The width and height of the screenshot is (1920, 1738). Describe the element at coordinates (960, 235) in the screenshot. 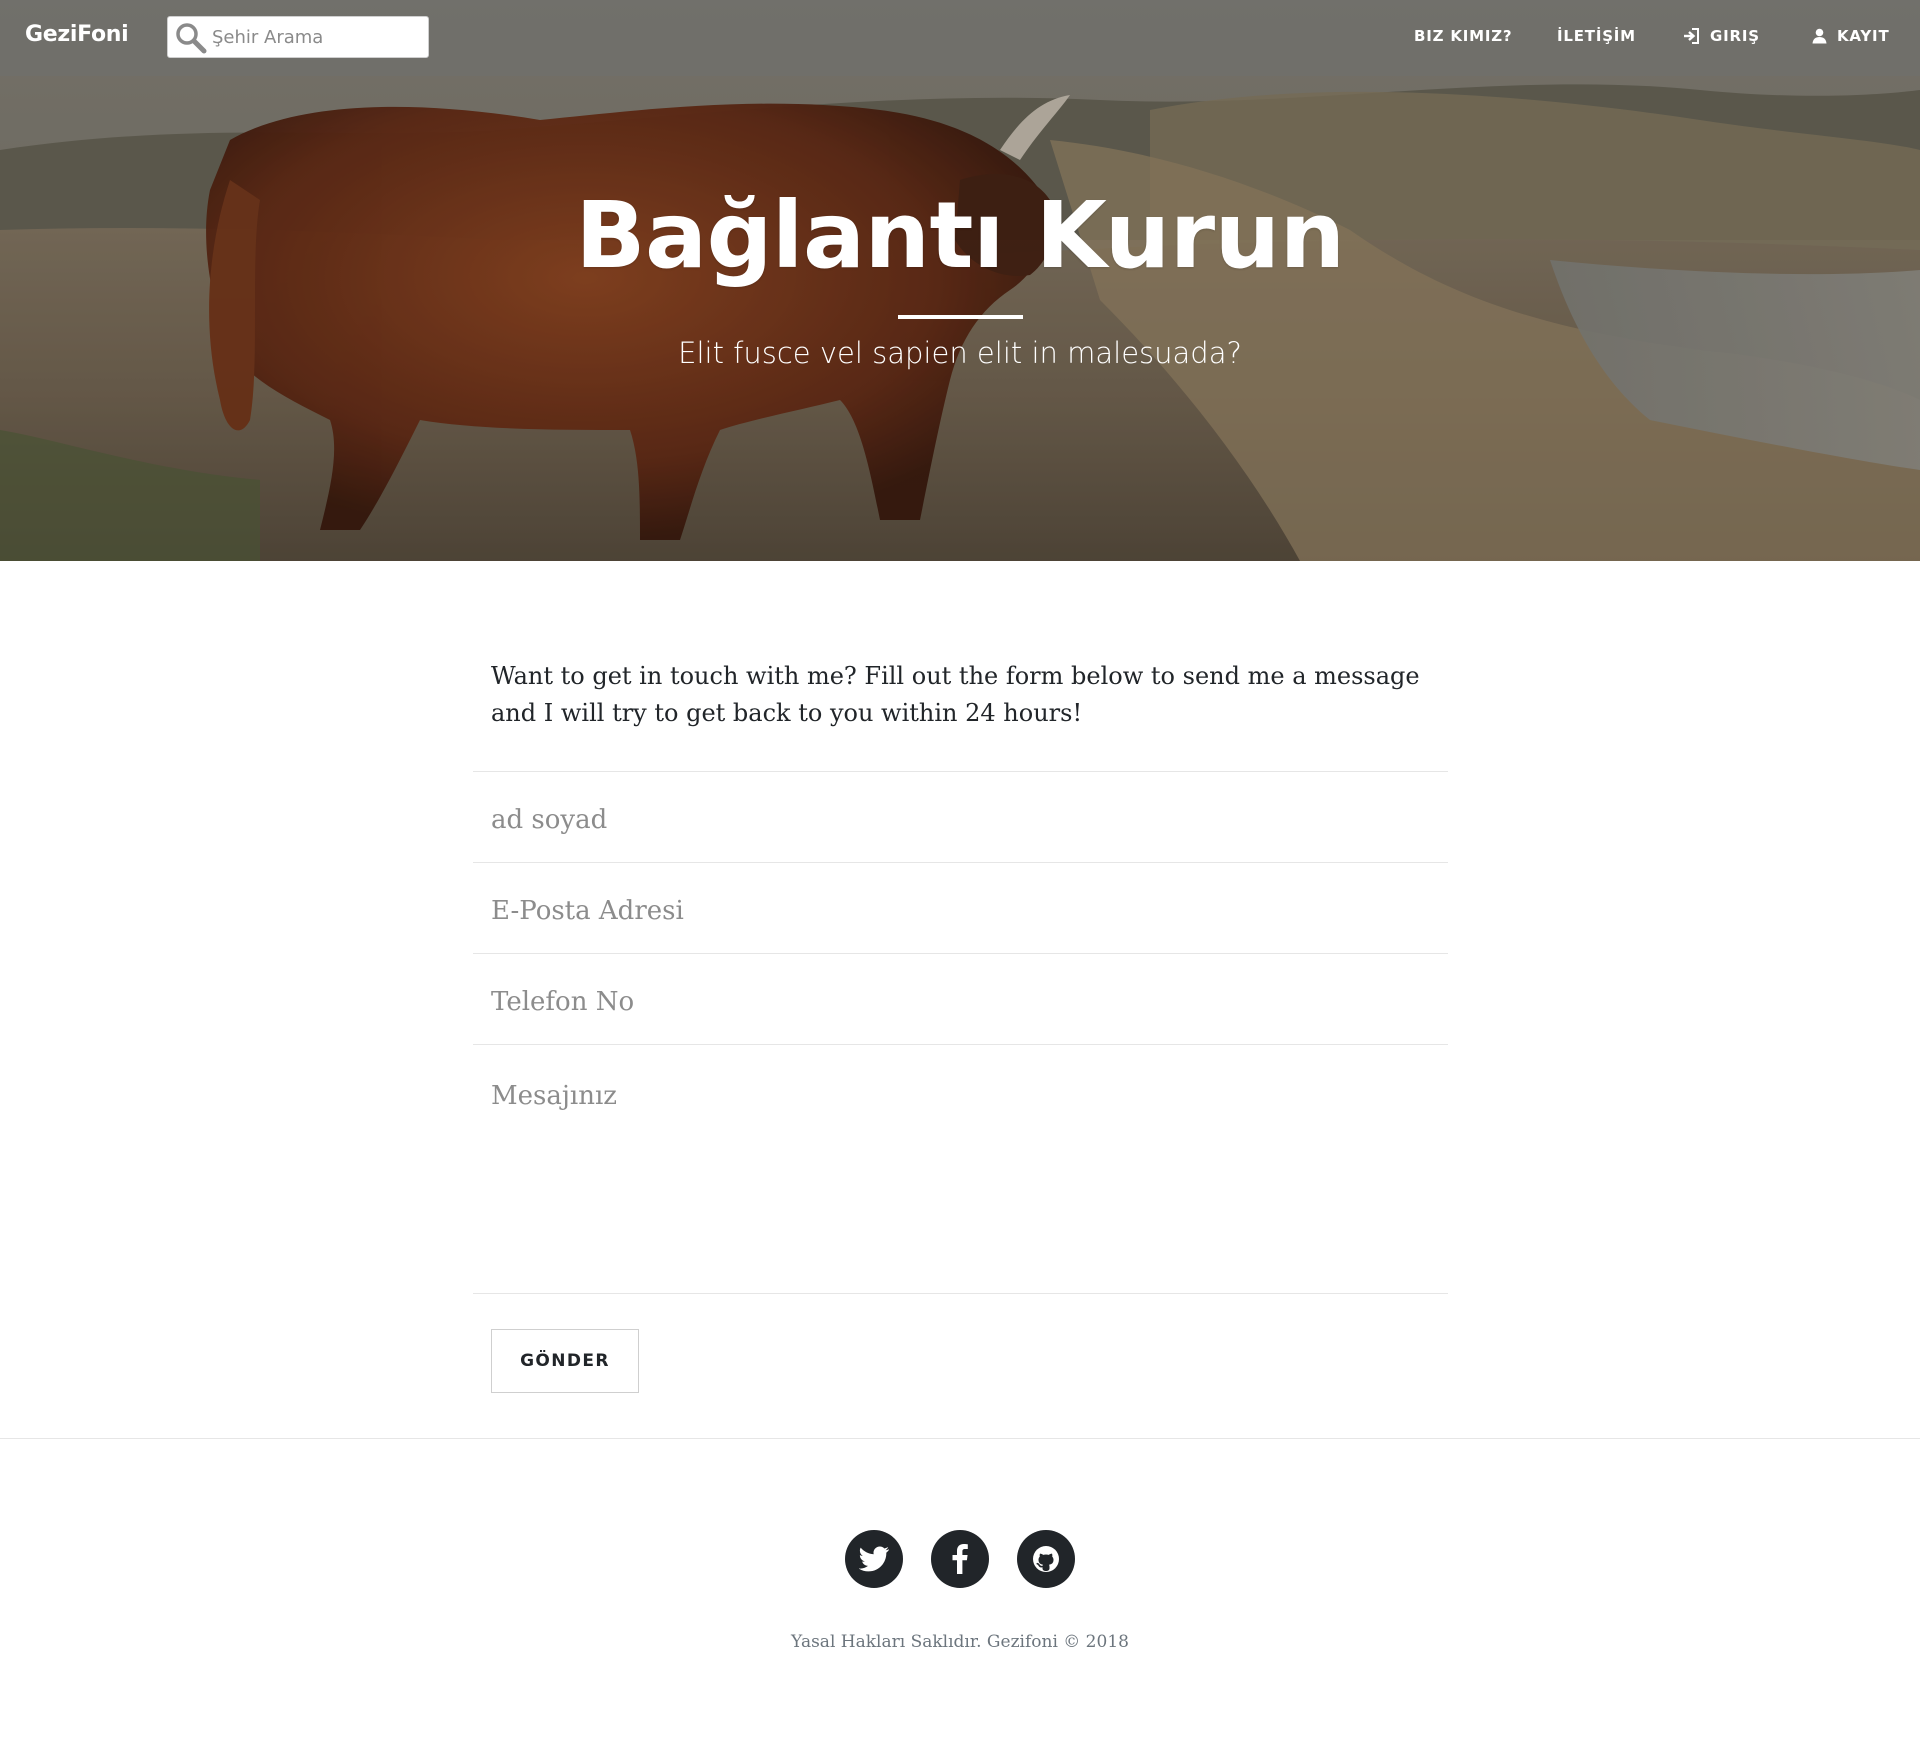

I see `page-title: Bağlantı Kurun` at that location.